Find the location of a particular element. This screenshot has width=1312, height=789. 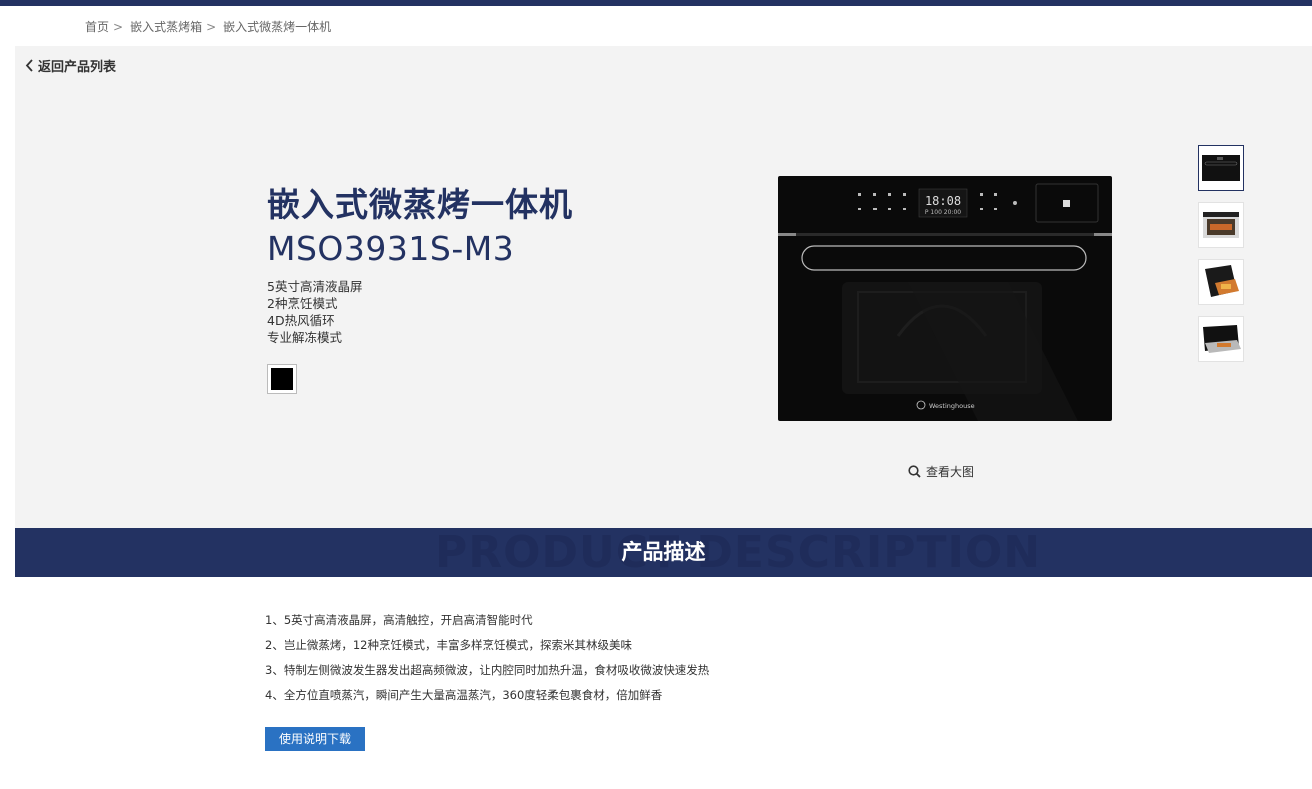

description-item: 3、特制左侧微波发生器发出超高频微波，让内腔同时加热升温，食材吸收微波快速发热 is located at coordinates (487, 670).